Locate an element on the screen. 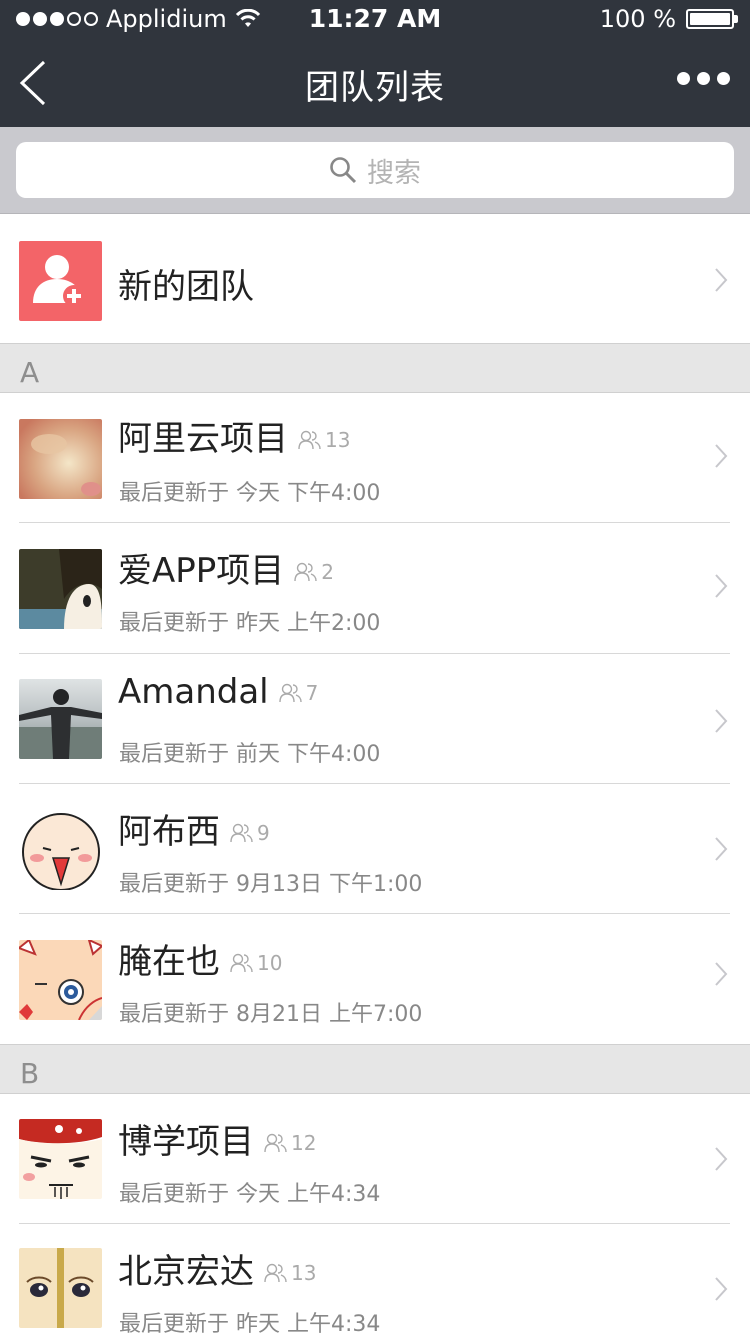 The image size is (750, 1338). team-name-row: 腌在也 10 is located at coordinates (200, 958).